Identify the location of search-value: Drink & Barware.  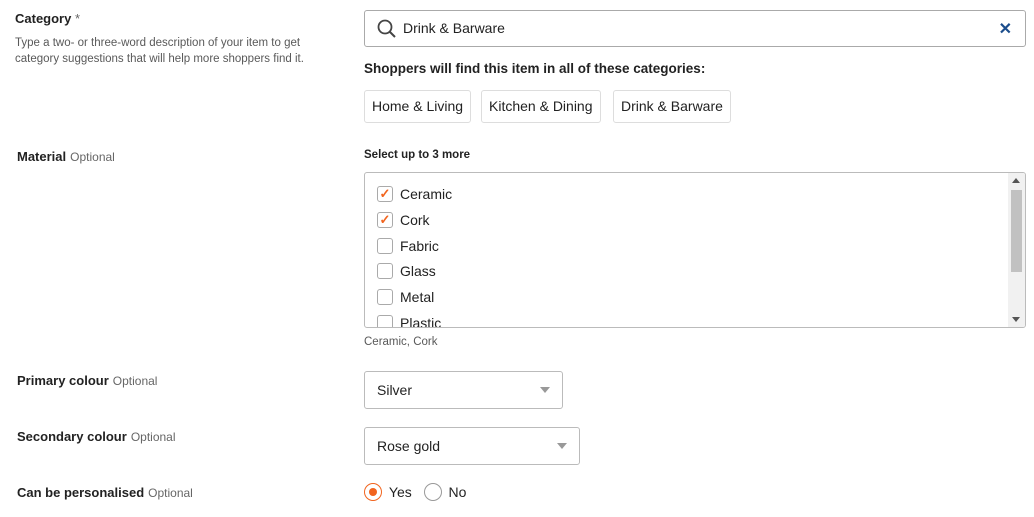
(454, 28).